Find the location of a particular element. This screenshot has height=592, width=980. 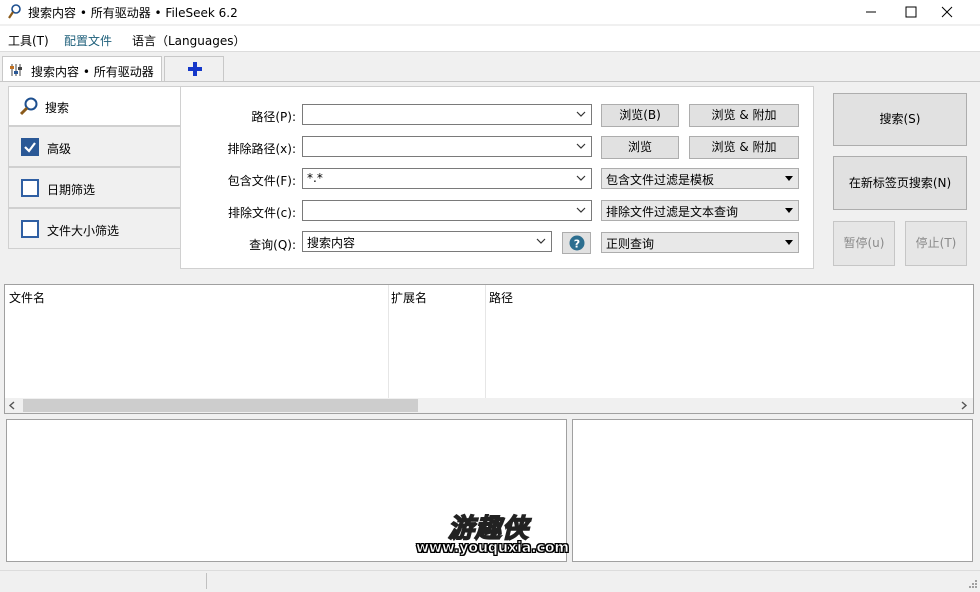

menu-profiles: 配置文件 is located at coordinates (88, 40).